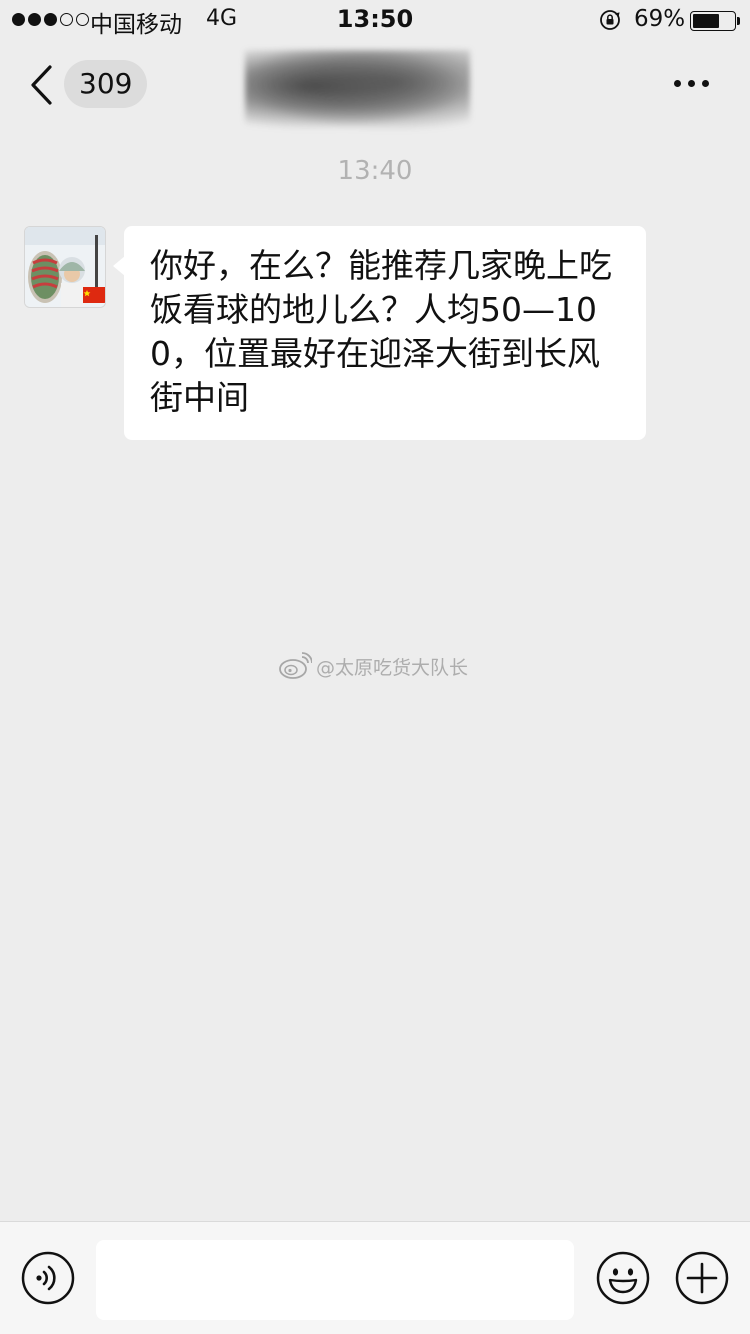 This screenshot has height=1334, width=750. I want to click on voice-icon, so click(48, 1278).